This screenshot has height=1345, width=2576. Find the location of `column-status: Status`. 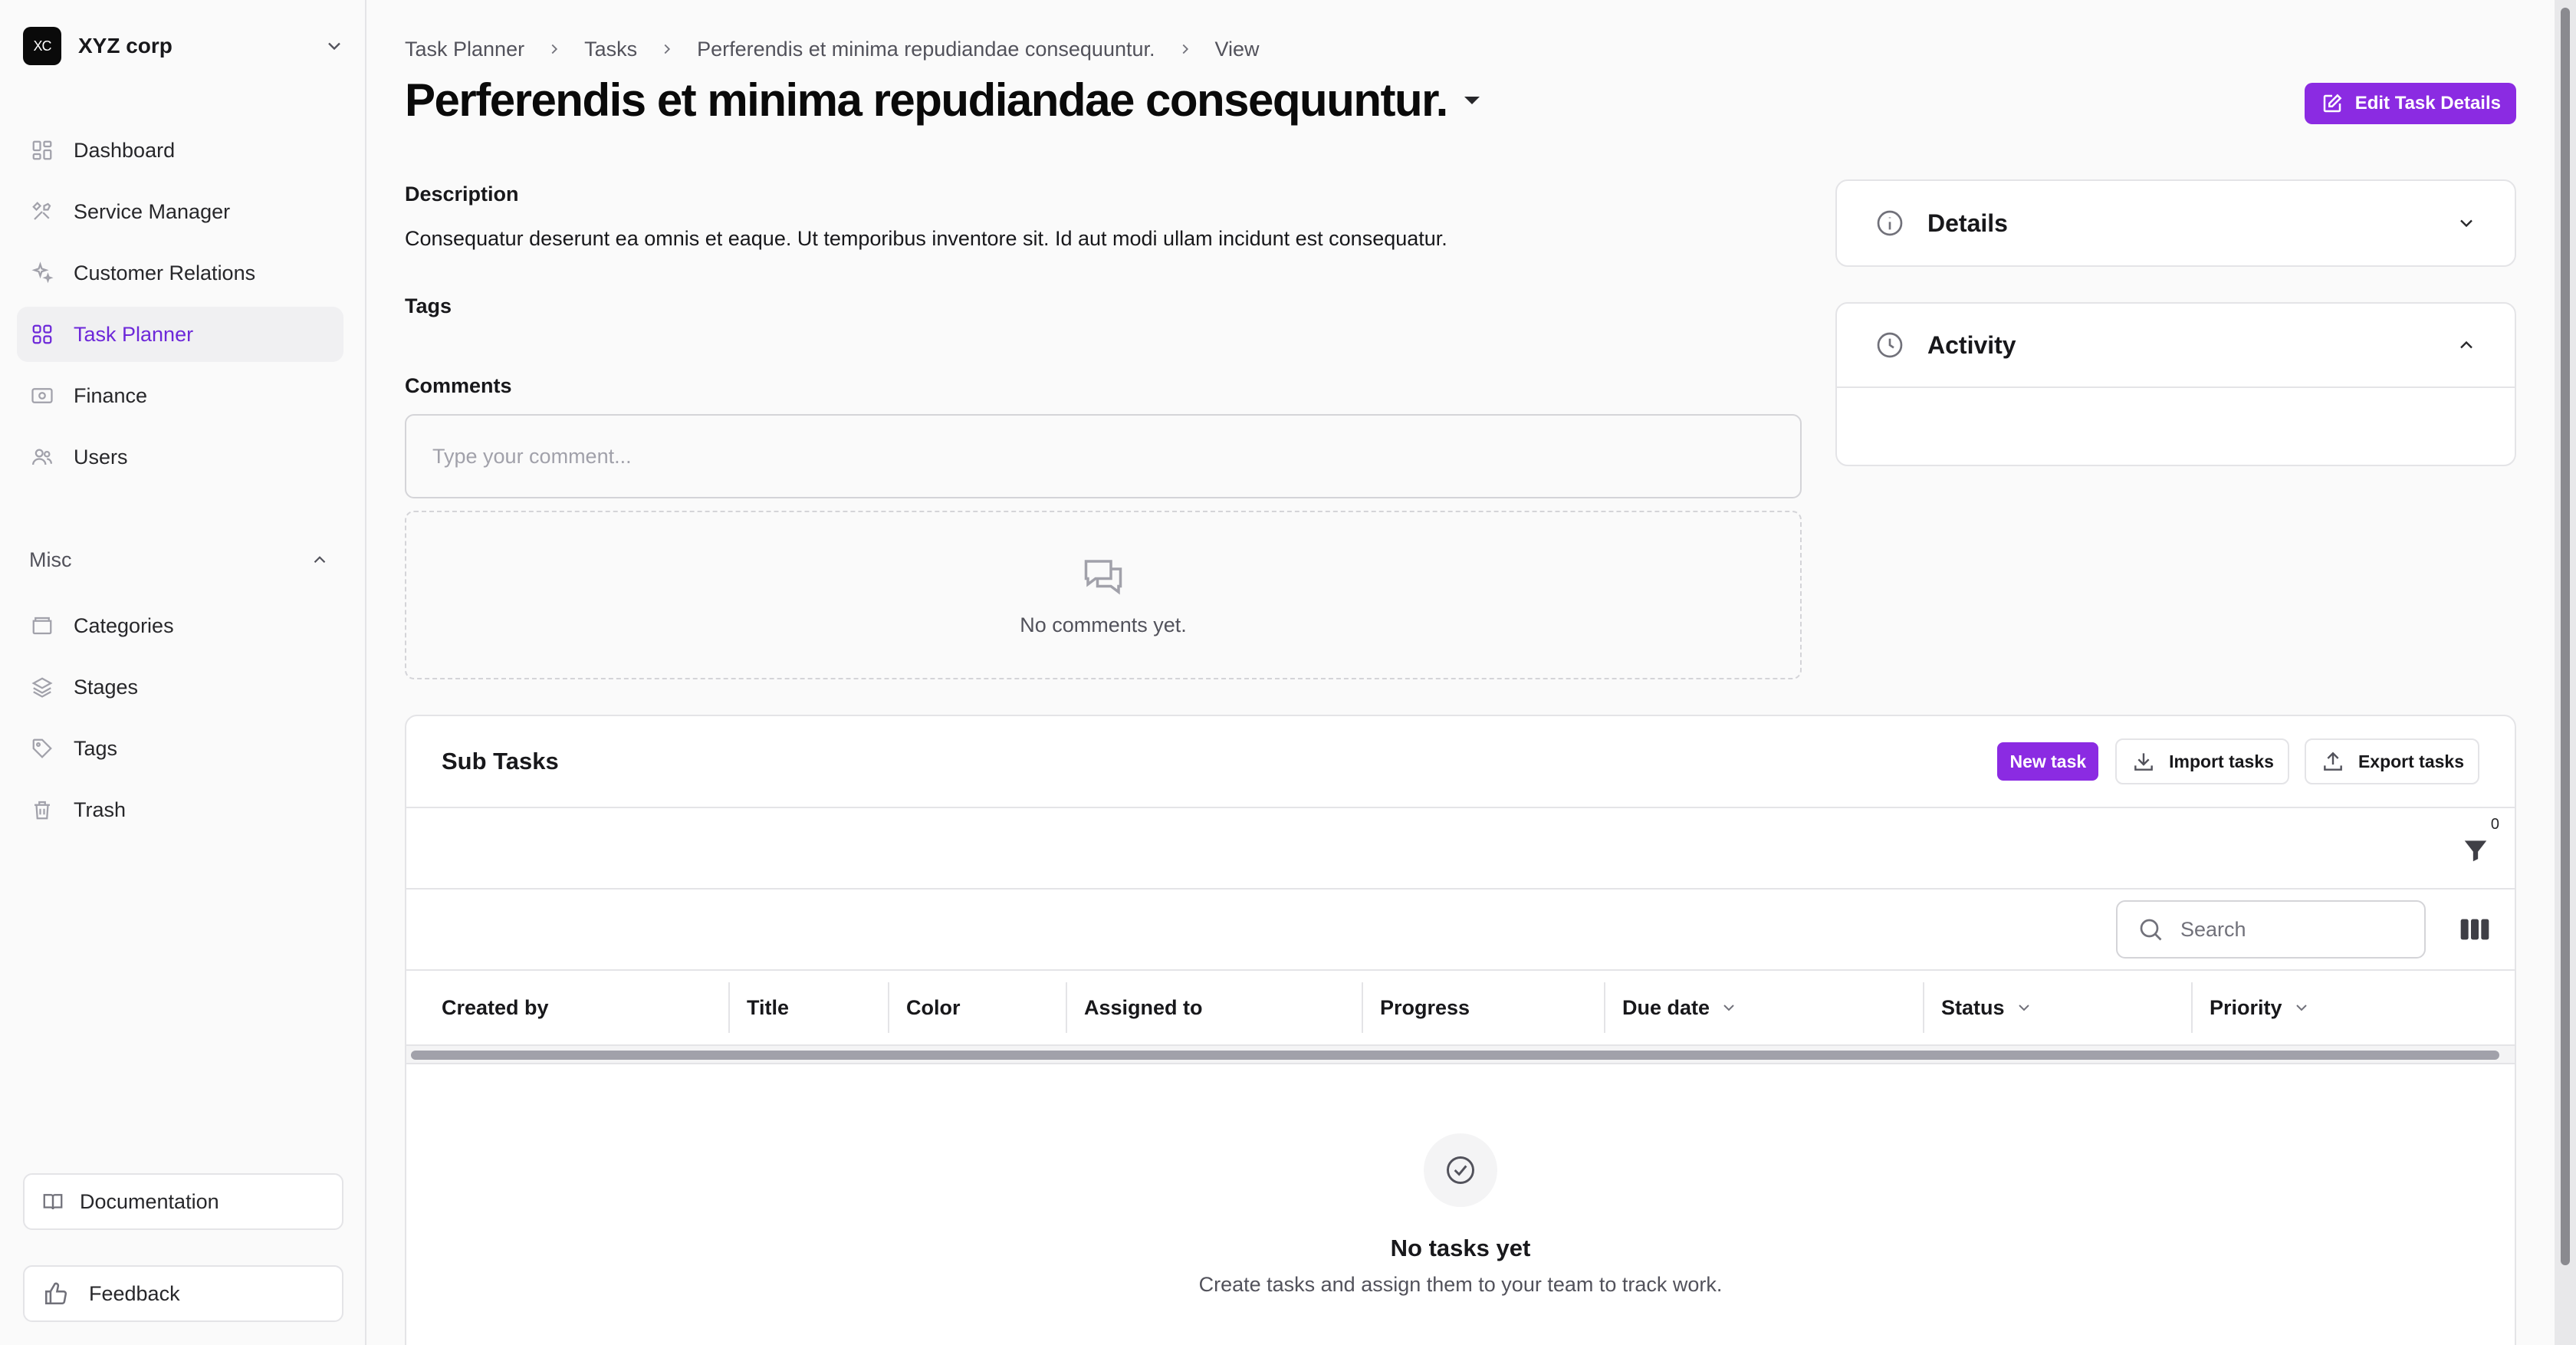

column-status: Status is located at coordinates (2058, 1007).